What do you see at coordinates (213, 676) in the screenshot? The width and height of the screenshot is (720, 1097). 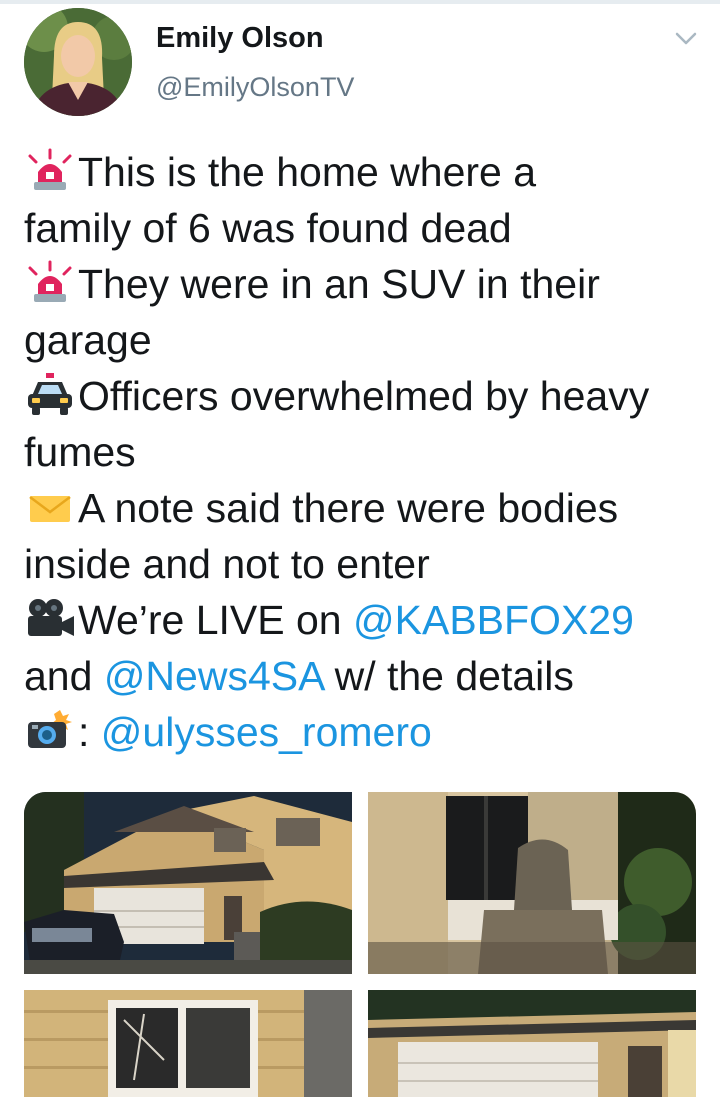 I see `mention-news4sa: @News4SA` at bounding box center [213, 676].